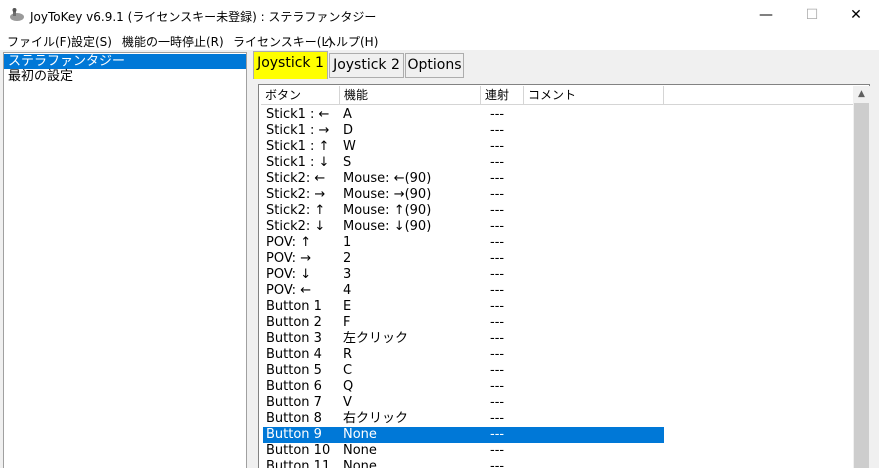  What do you see at coordinates (366, 65) in the screenshot?
I see `tab-joystick-2: Joystick 2` at bounding box center [366, 65].